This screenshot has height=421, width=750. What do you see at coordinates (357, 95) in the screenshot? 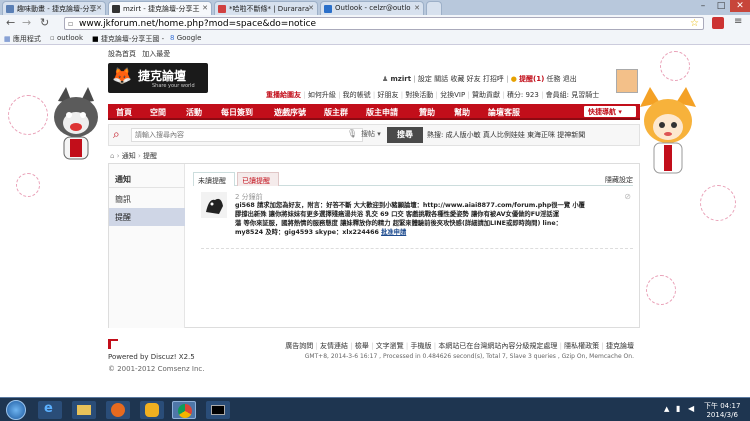
I see `my-account-link: 我的帳號` at bounding box center [357, 95].